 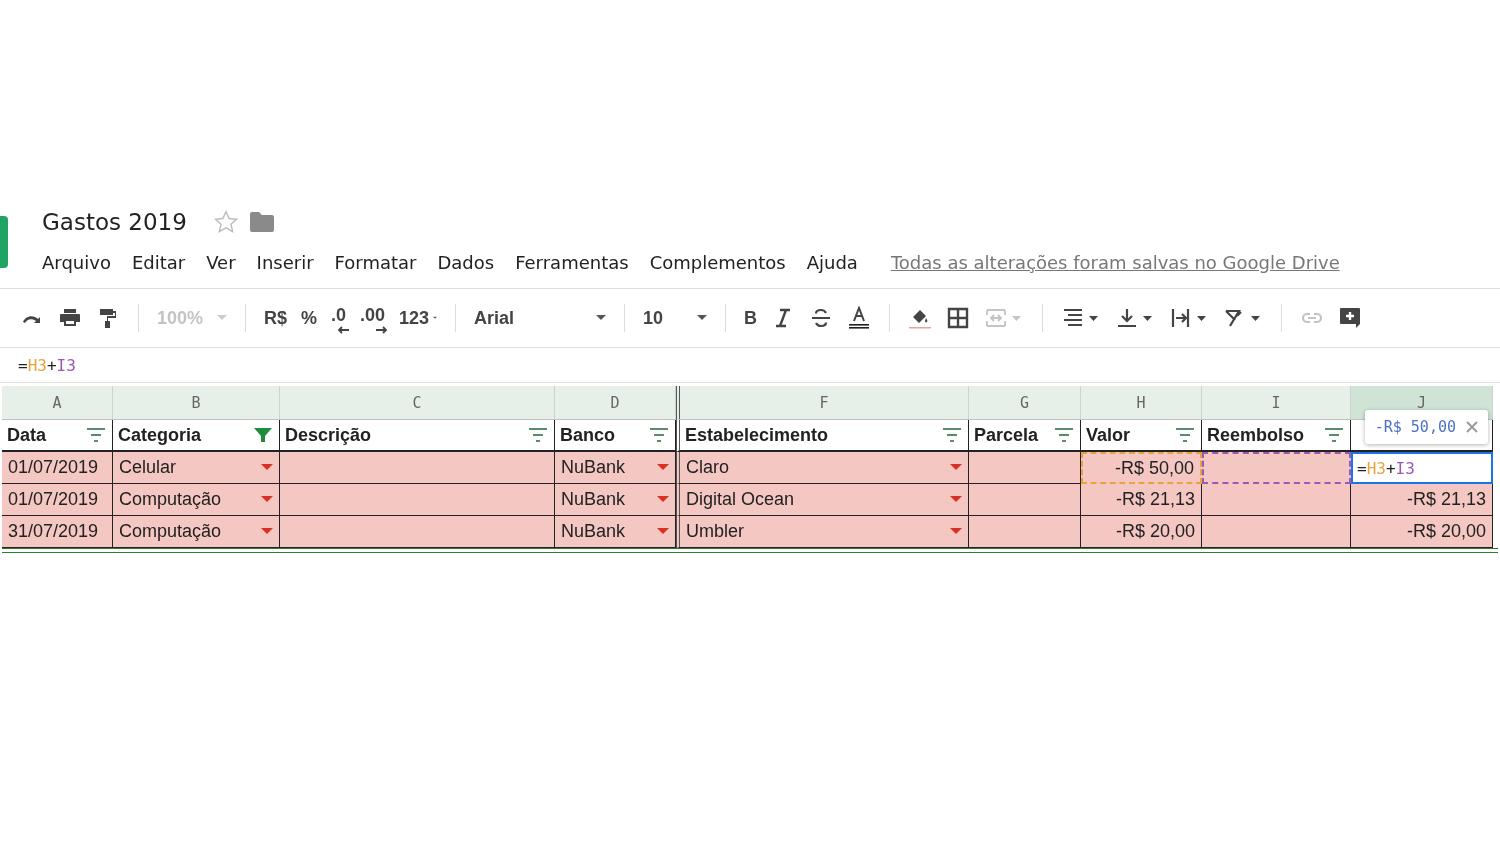 What do you see at coordinates (417, 403) in the screenshot?
I see `column-header: C` at bounding box center [417, 403].